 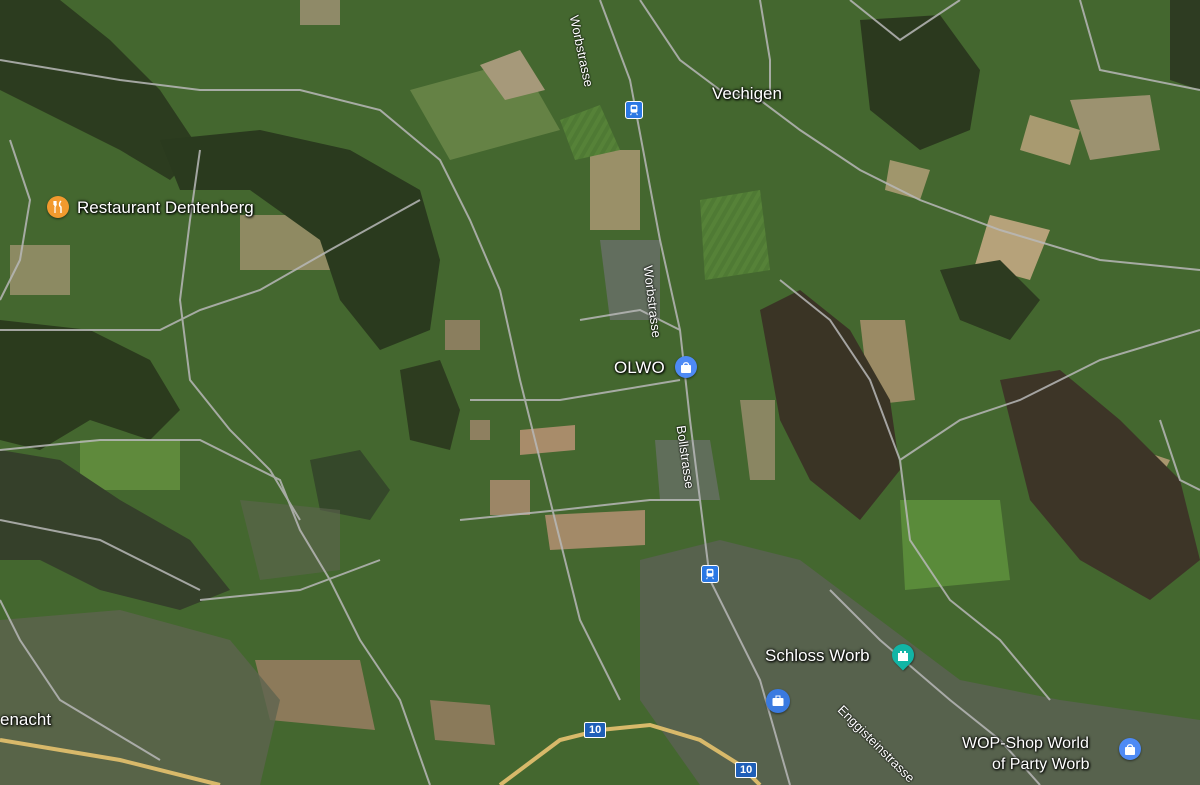 I want to click on castle-icon, so click(x=903, y=656).